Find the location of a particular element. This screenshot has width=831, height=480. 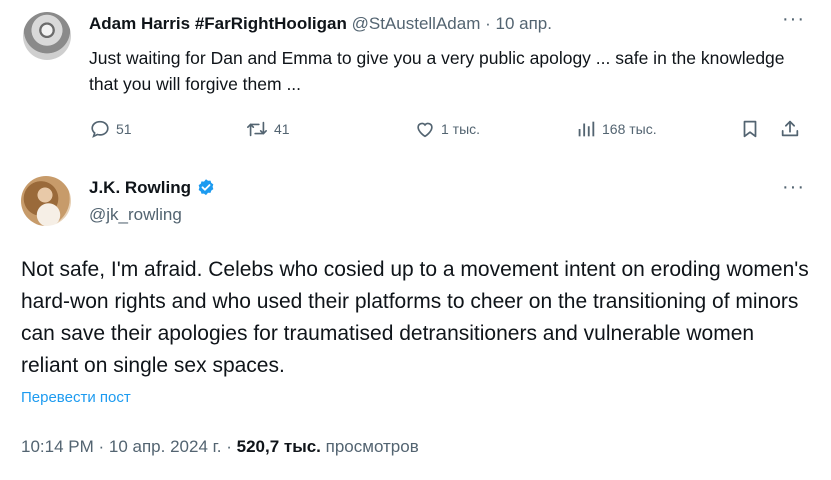

translate-post-link: Перевести пост is located at coordinates (76, 397).